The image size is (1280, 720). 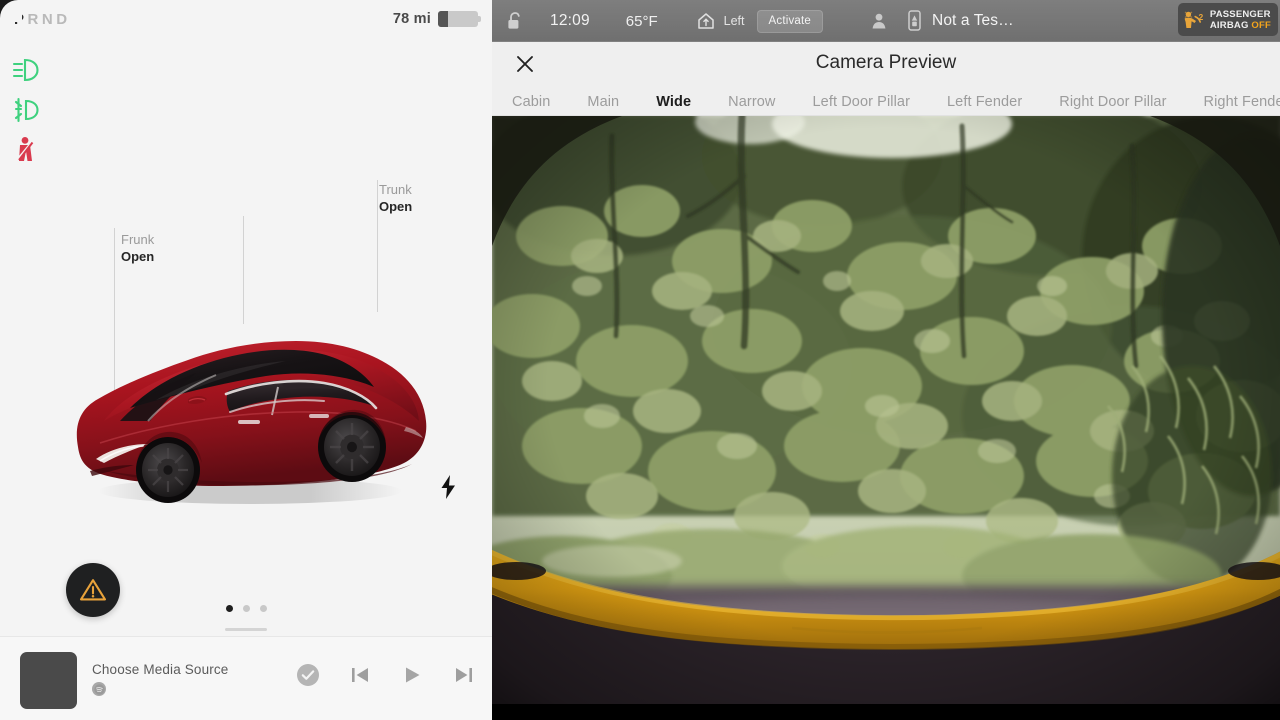 What do you see at coordinates (1242, 102) in the screenshot?
I see `tab-right-fender: Right Fender` at bounding box center [1242, 102].